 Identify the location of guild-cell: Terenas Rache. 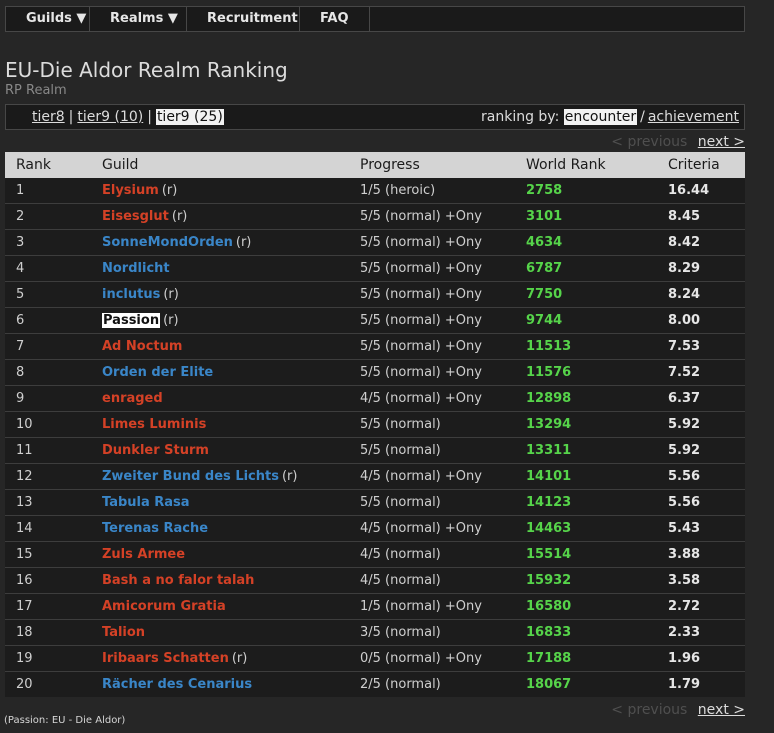
(231, 528).